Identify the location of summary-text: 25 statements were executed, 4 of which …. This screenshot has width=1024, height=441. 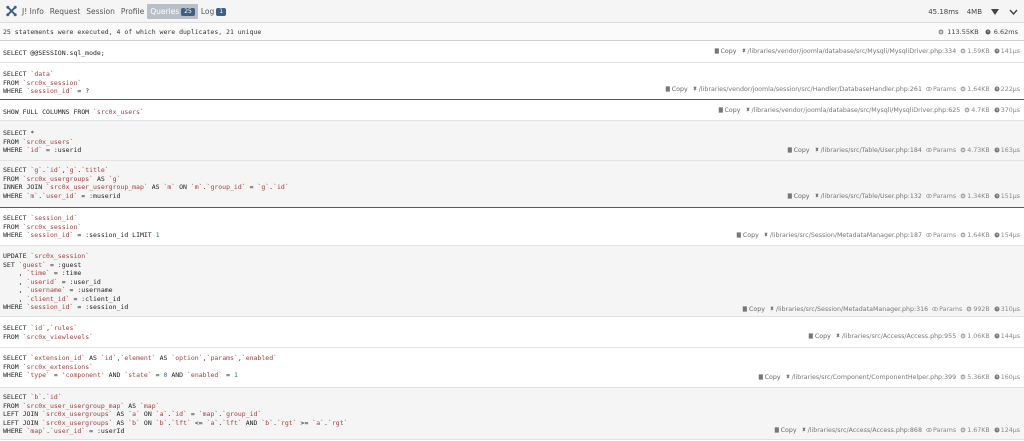
(132, 32).